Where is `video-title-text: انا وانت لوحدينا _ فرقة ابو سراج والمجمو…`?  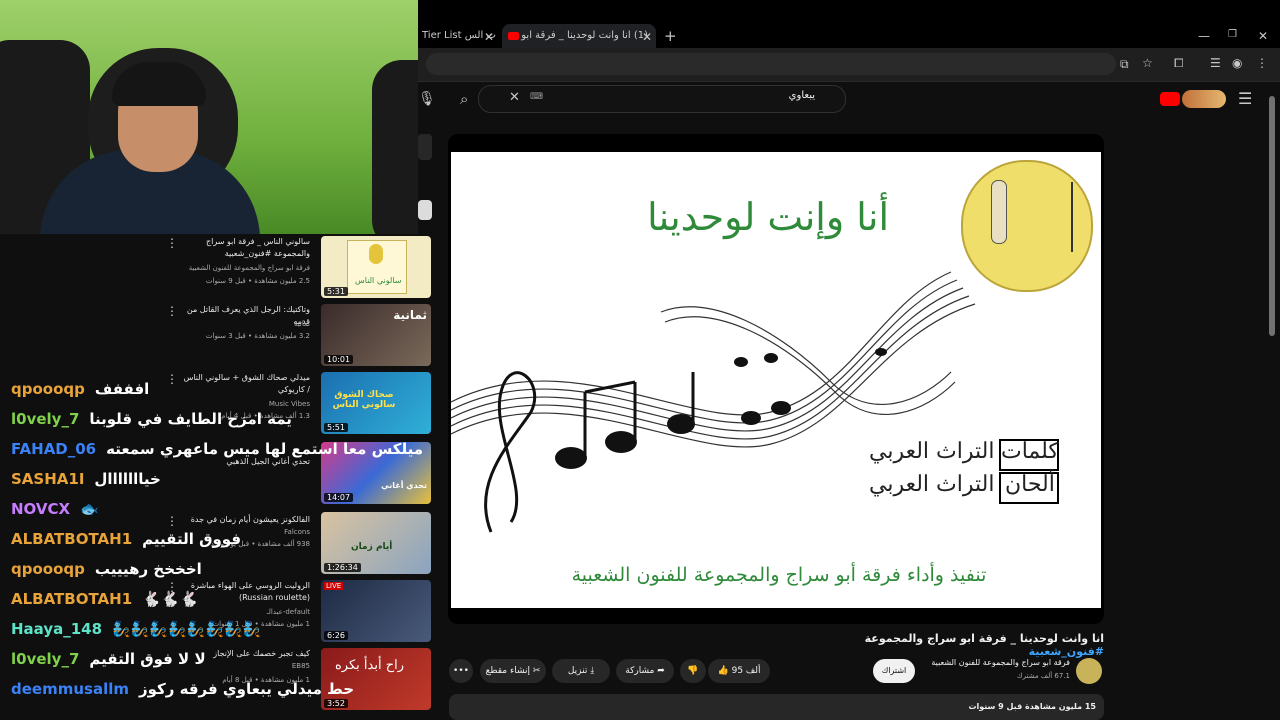 video-title-text: انا وانت لوحدينا _ فرقة ابو سراج والمجمو… is located at coordinates (984, 638).